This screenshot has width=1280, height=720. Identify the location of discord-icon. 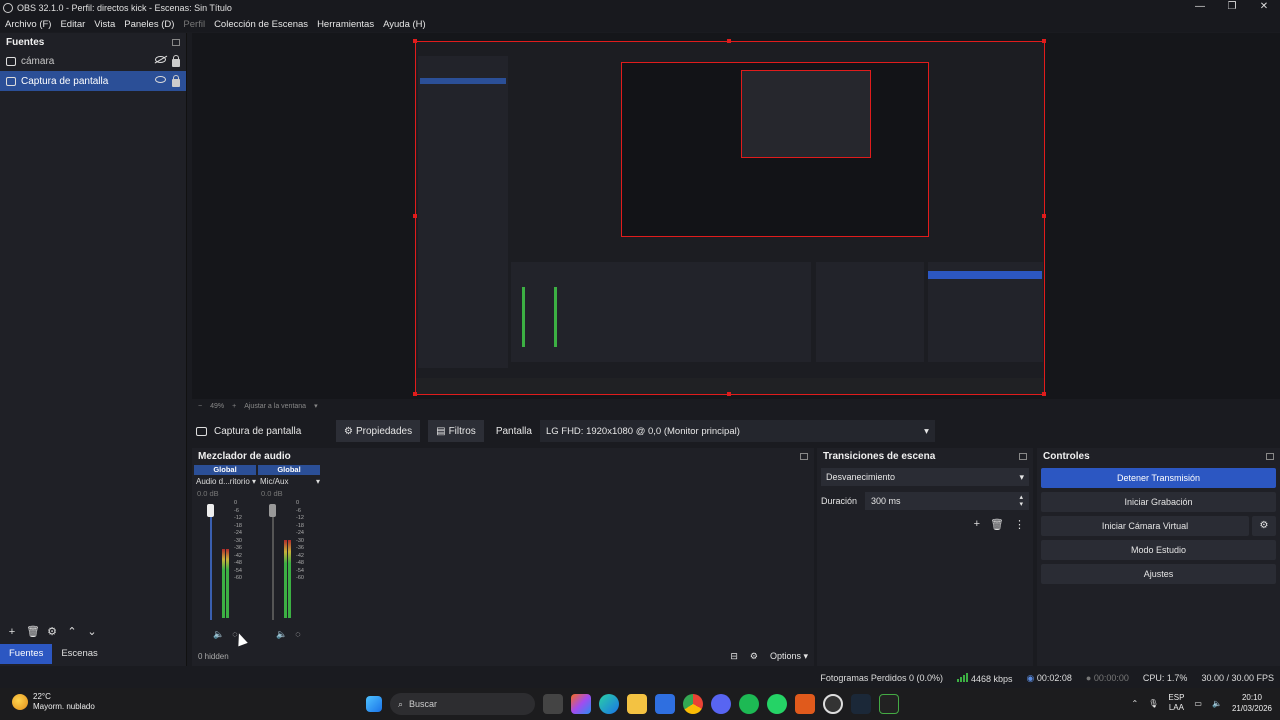
(721, 704).